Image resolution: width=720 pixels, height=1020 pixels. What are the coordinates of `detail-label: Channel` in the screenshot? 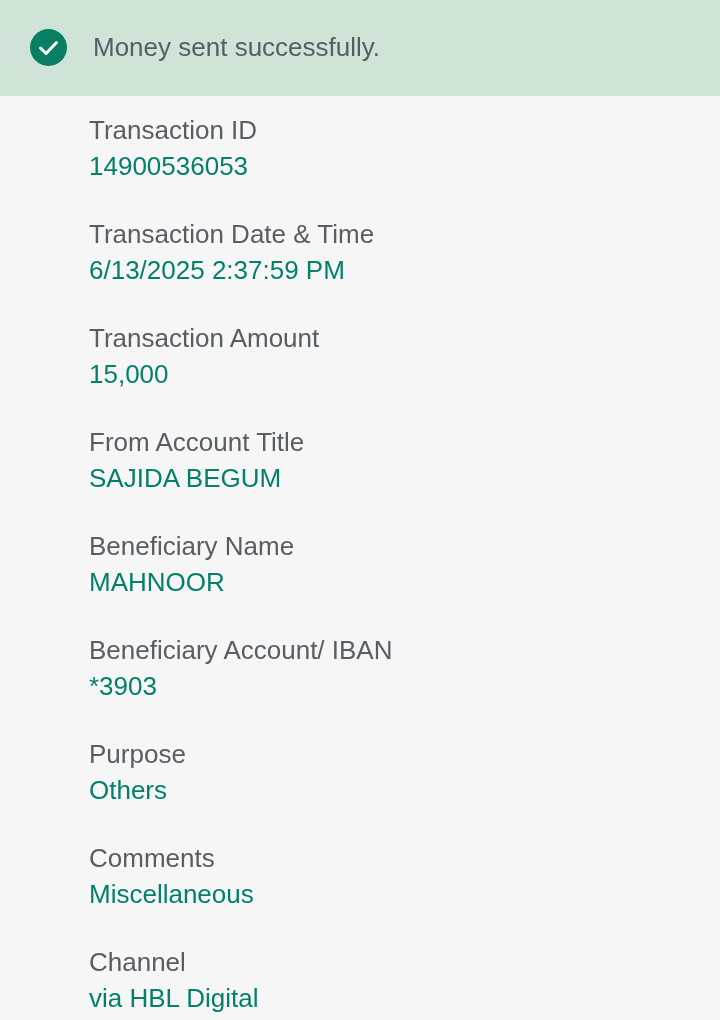 It's located at (137, 962).